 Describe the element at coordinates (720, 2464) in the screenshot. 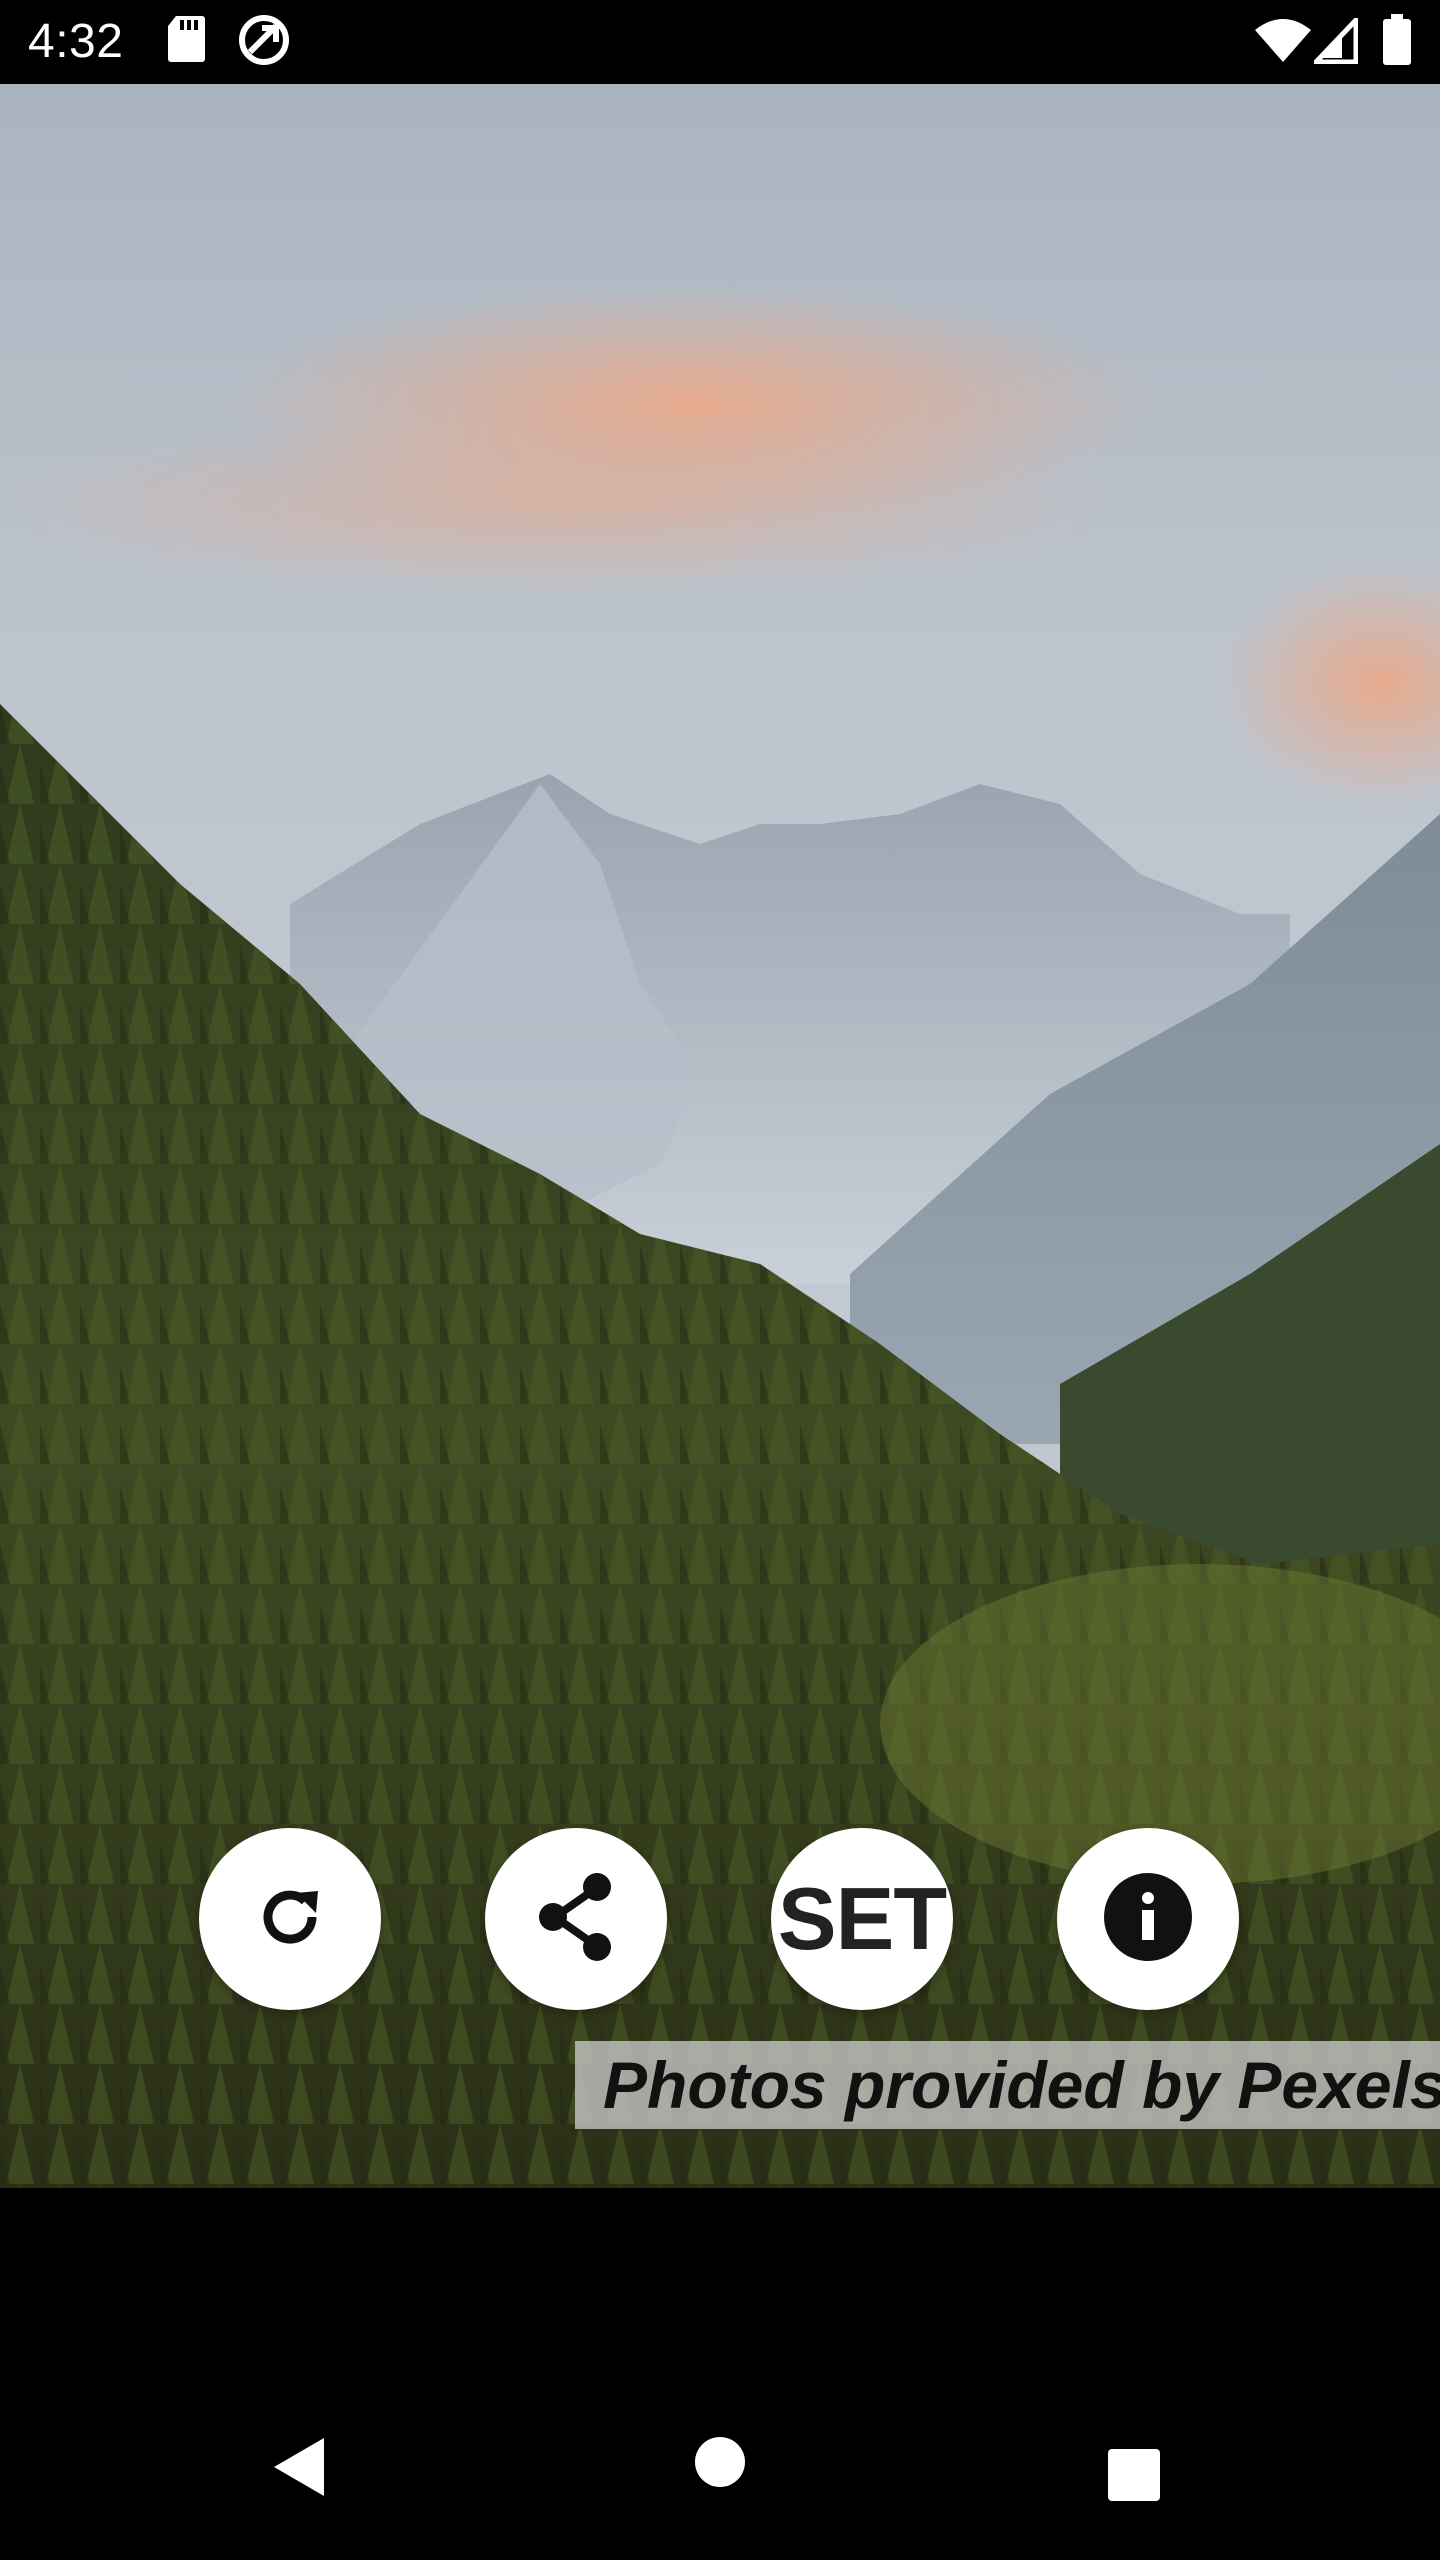

I see `home-icon` at that location.